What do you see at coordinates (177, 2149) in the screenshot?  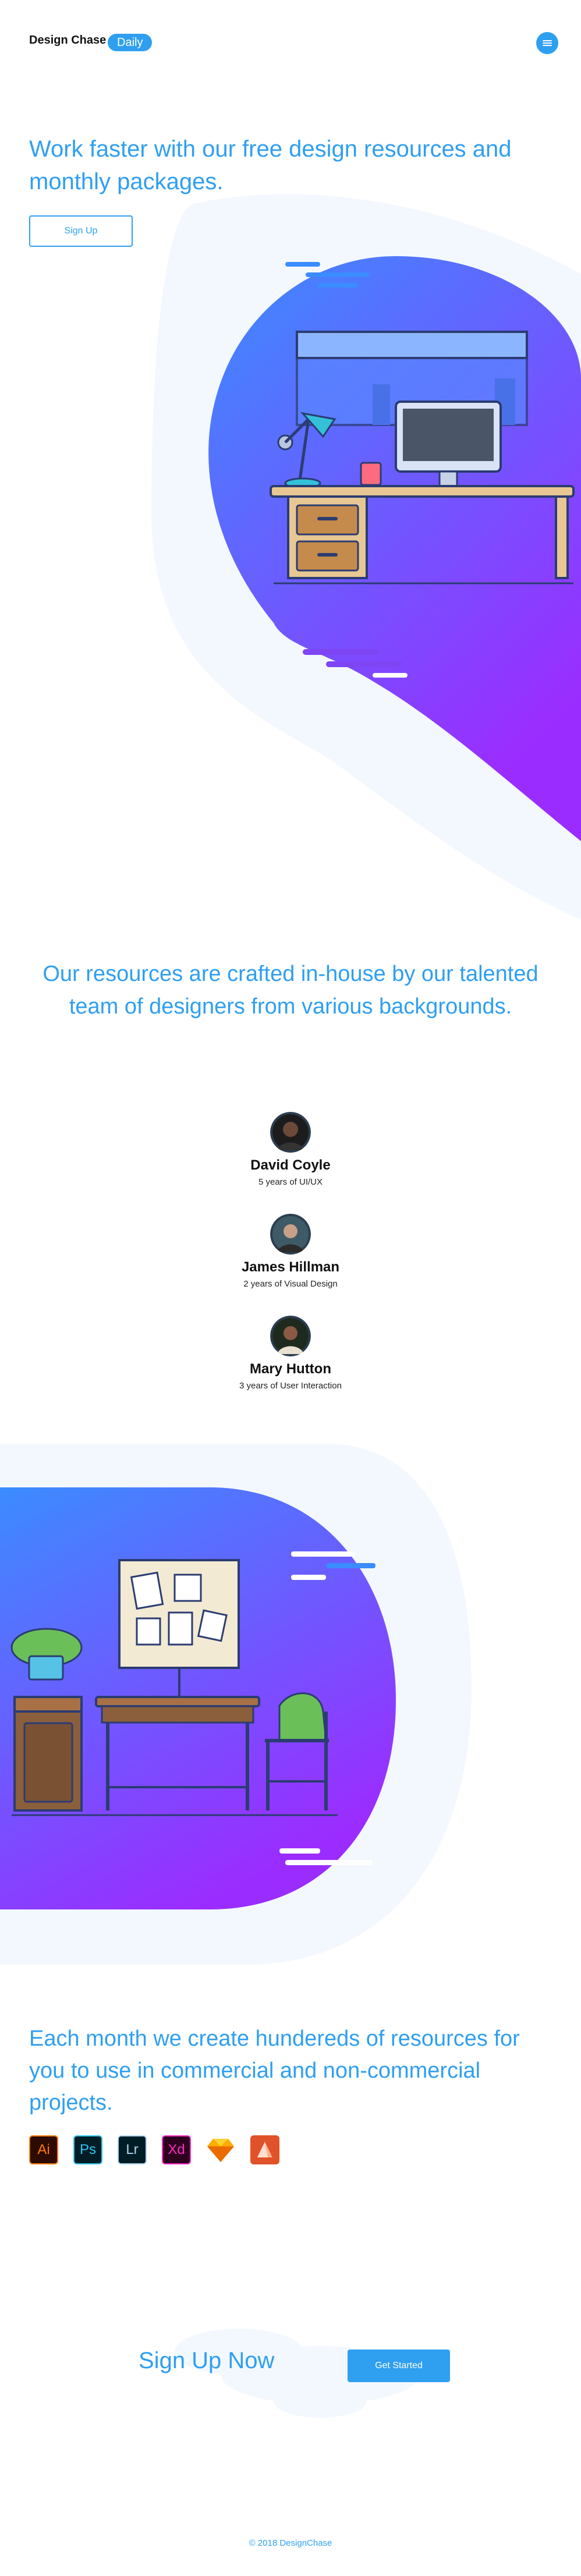 I see `xd-icon: Xd` at bounding box center [177, 2149].